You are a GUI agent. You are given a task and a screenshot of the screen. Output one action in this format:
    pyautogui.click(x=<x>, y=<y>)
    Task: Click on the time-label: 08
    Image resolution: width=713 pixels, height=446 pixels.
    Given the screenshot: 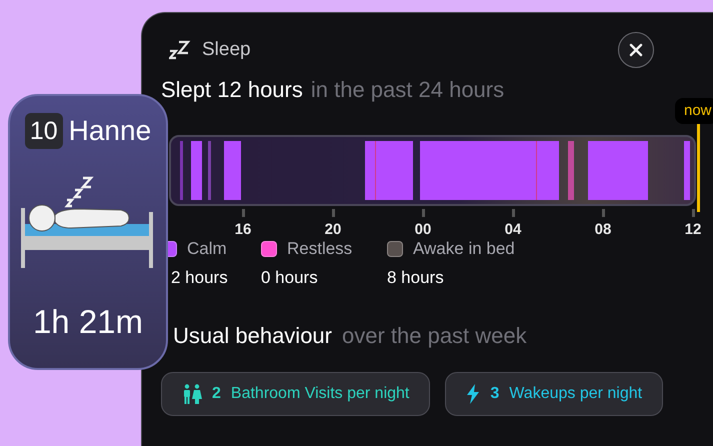 What is the action you would take?
    pyautogui.click(x=603, y=230)
    